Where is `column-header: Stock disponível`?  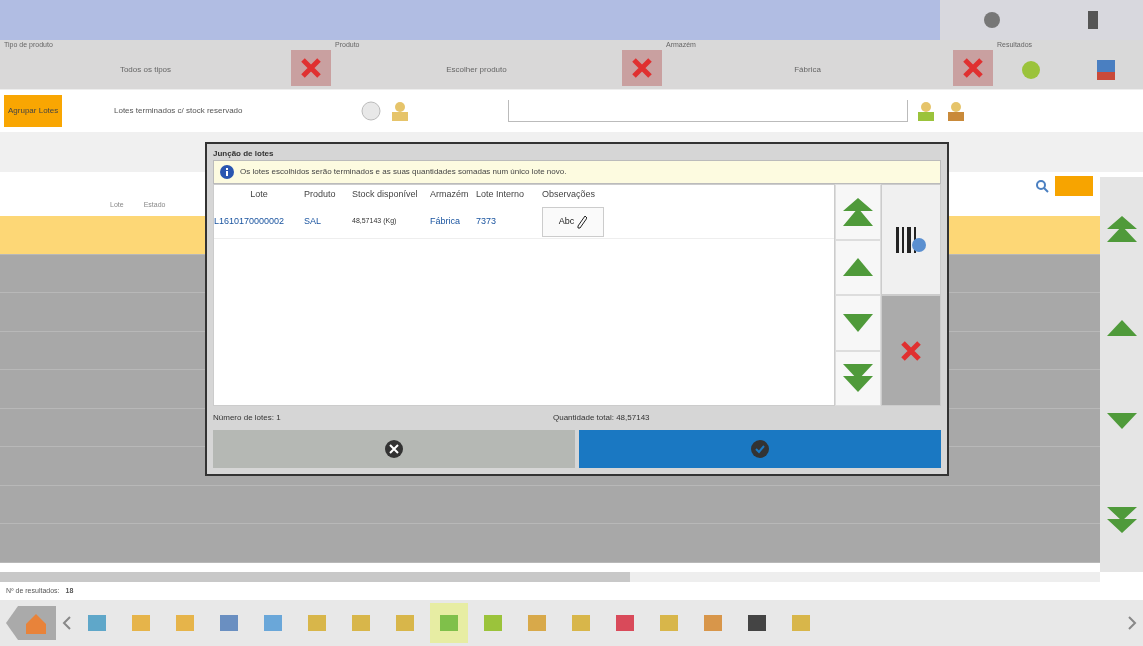 column-header: Stock disponível is located at coordinates (385, 195).